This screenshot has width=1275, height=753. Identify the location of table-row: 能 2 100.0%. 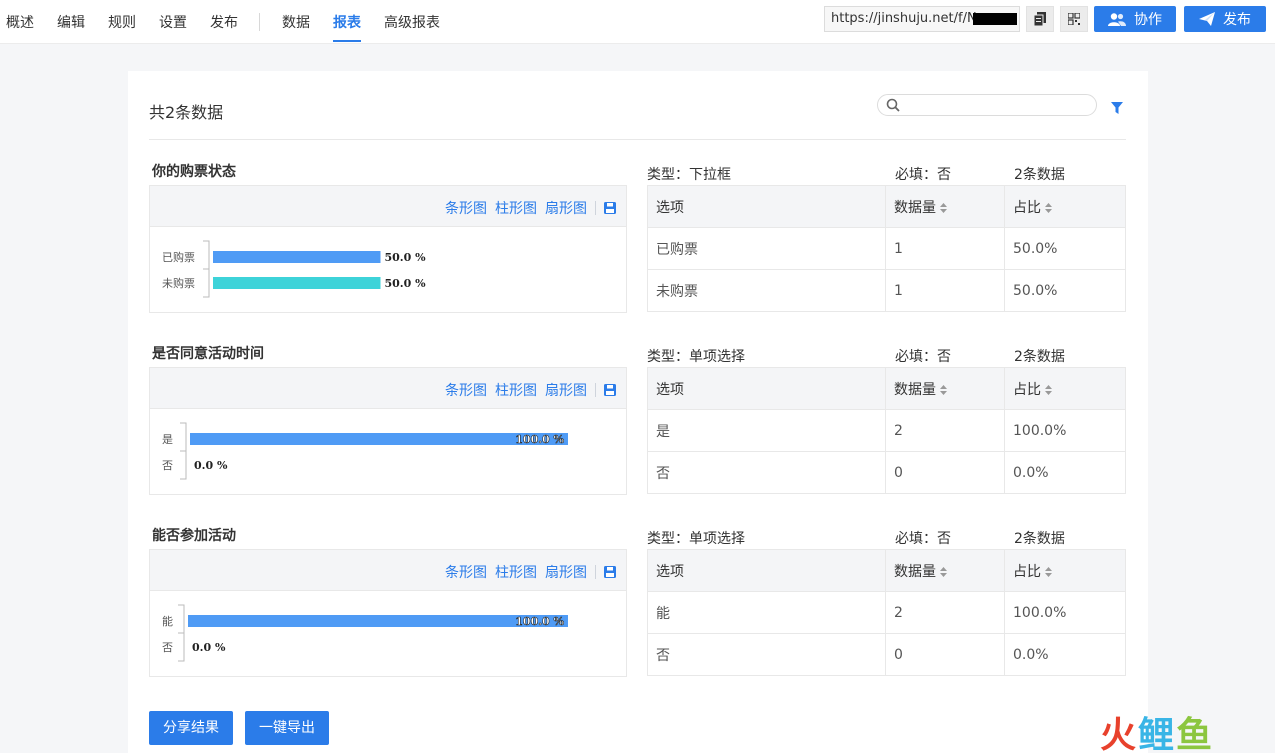
(886, 612).